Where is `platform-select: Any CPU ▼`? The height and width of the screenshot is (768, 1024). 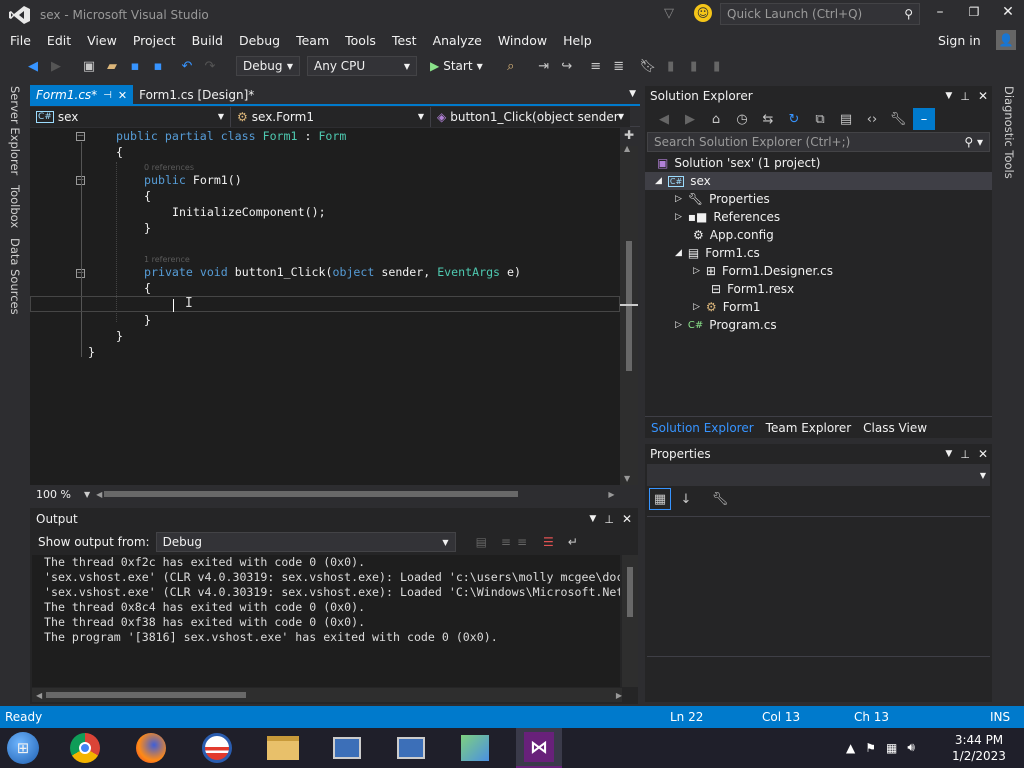 platform-select: Any CPU ▼ is located at coordinates (362, 66).